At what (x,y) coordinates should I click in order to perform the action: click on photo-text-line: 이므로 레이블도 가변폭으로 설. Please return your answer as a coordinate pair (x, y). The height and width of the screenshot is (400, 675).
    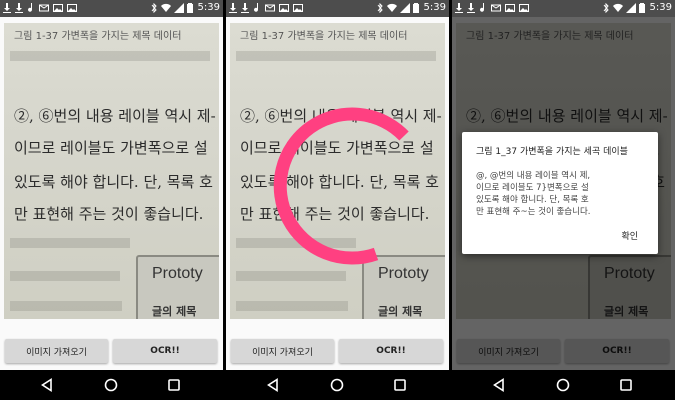
    Looking at the image, I should click on (111, 148).